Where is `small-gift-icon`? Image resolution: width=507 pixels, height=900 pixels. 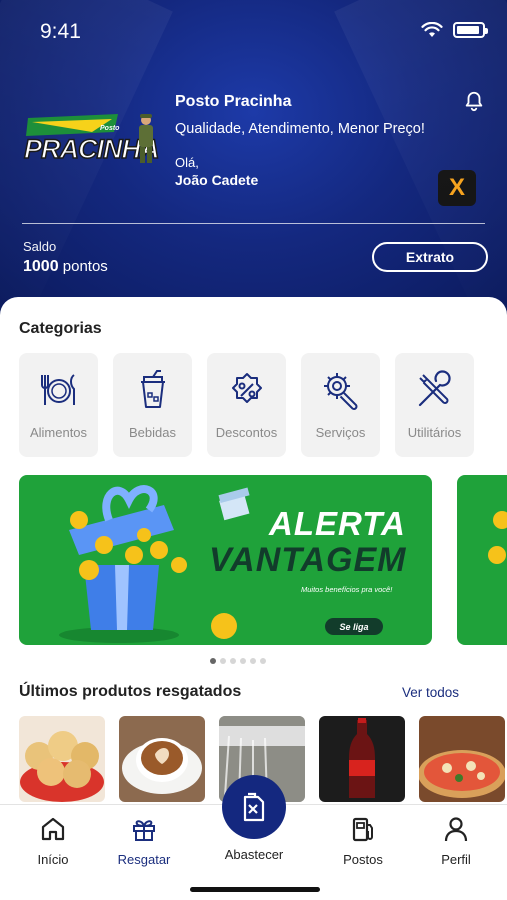 small-gift-icon is located at coordinates (234, 504).